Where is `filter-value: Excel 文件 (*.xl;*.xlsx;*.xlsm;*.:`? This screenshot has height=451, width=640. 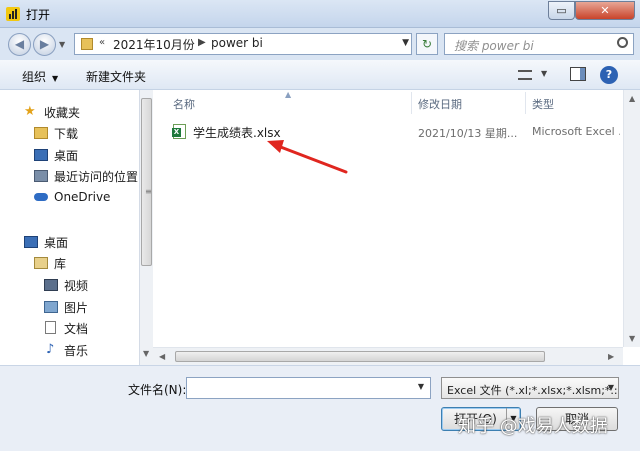
filter-value: Excel 文件 (*.xl;*.xlsx;*.xlsm;*.: is located at coordinates (532, 390).